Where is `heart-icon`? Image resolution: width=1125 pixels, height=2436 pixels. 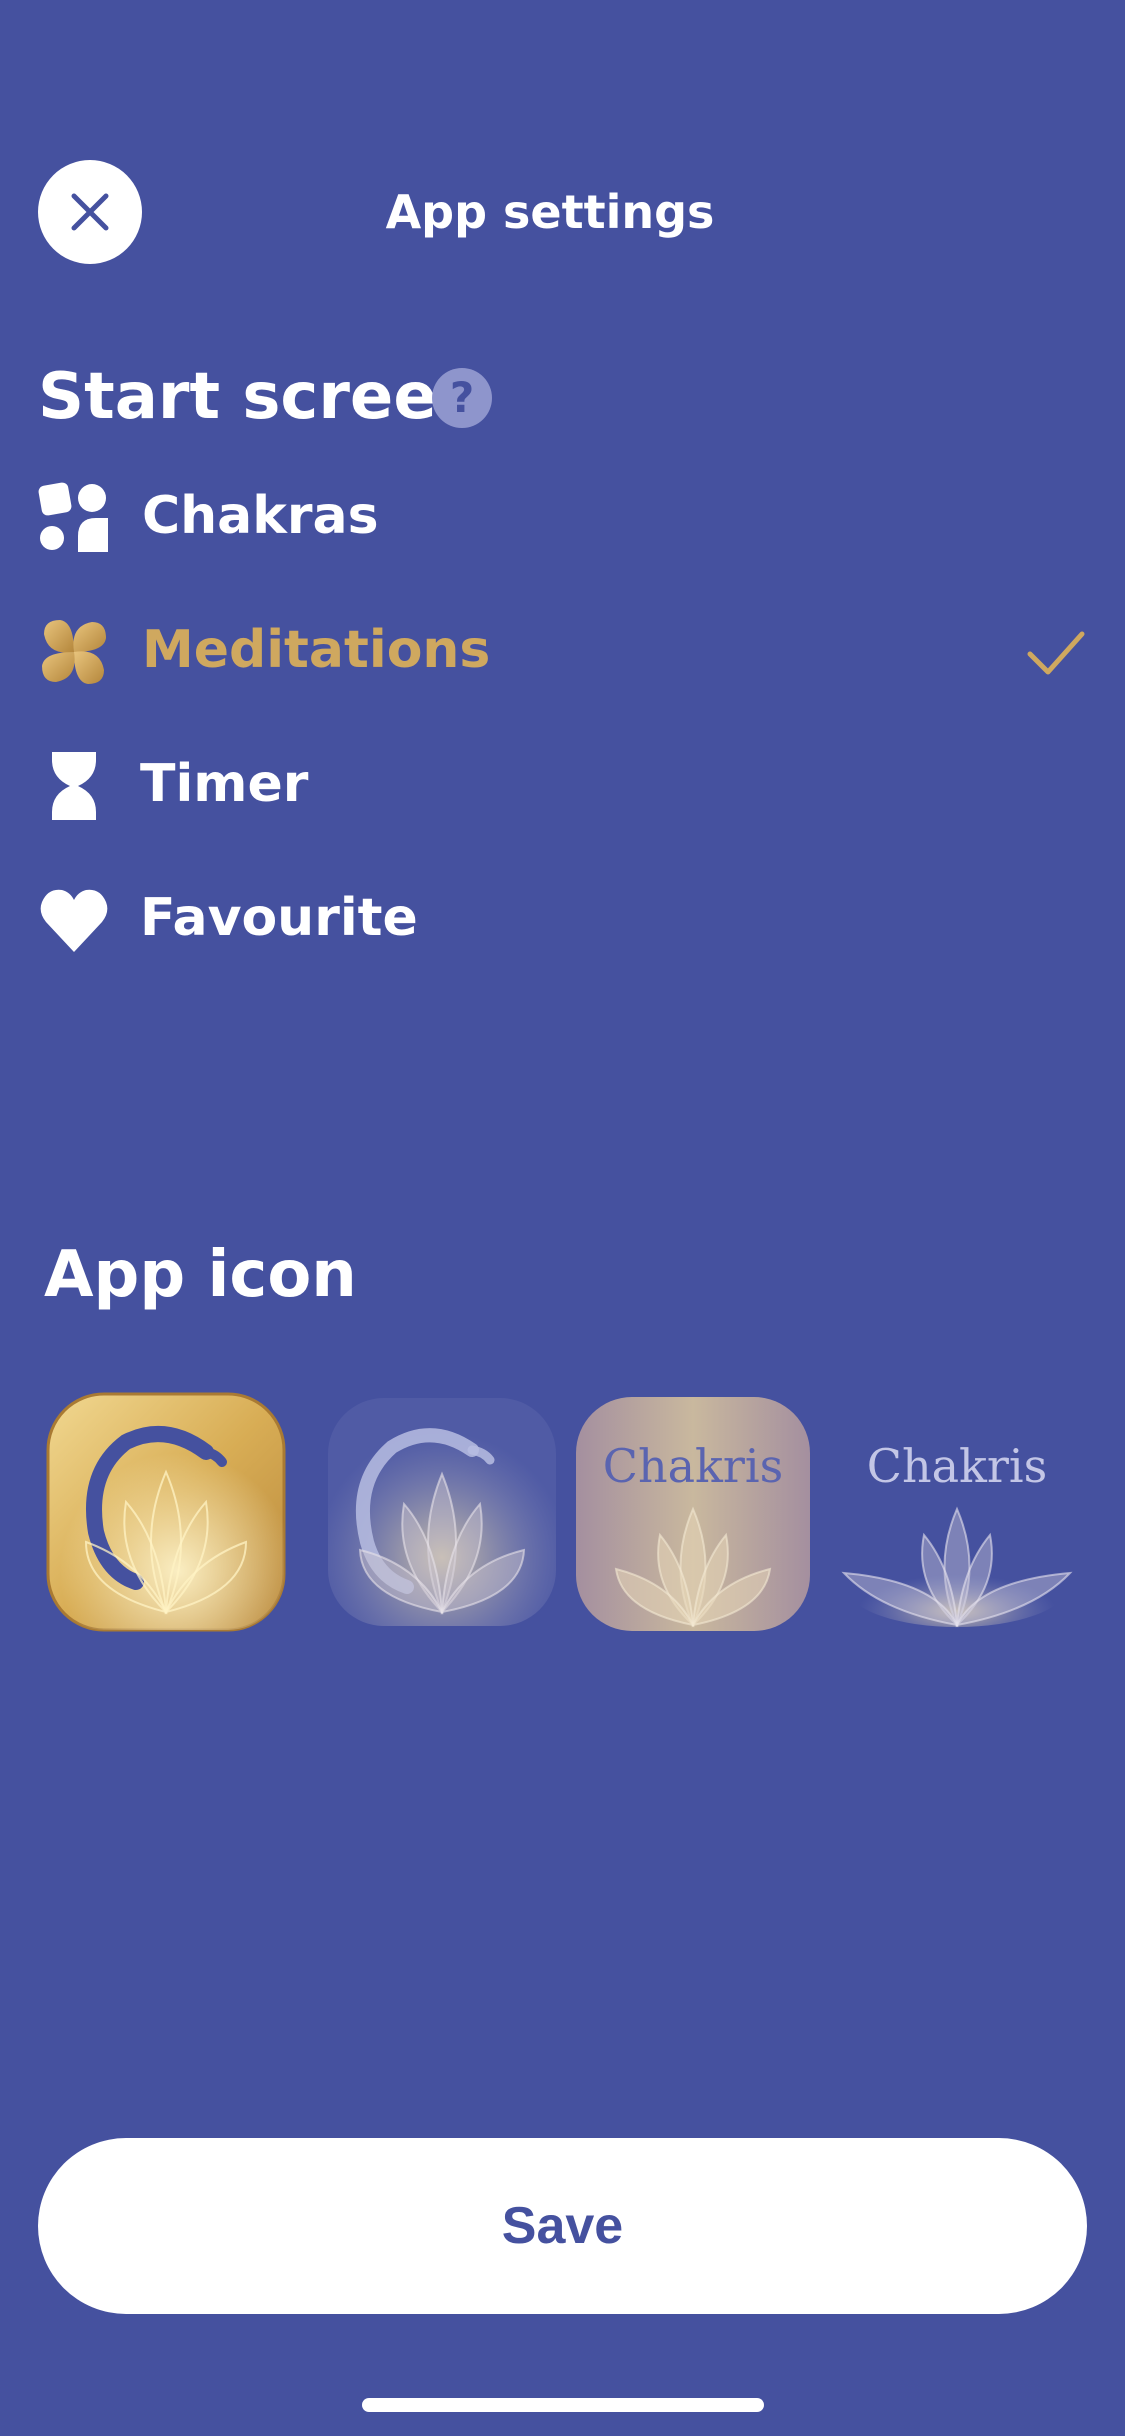
heart-icon is located at coordinates (74, 920).